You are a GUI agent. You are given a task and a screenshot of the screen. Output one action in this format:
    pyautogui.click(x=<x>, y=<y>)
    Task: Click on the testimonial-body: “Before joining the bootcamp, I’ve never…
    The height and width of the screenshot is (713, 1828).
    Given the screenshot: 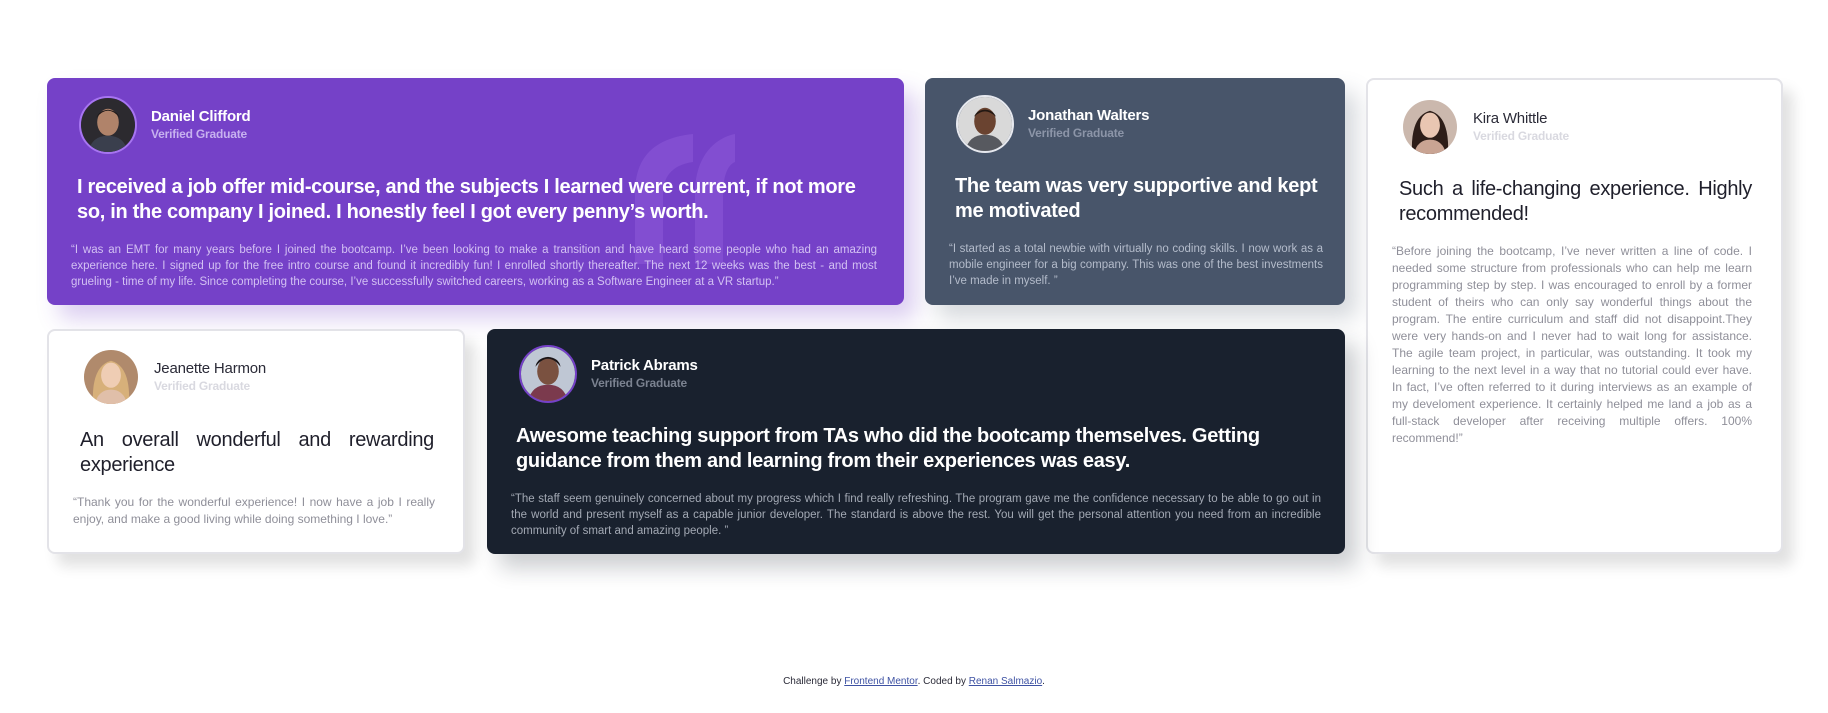 What is the action you would take?
    pyautogui.click(x=1572, y=344)
    